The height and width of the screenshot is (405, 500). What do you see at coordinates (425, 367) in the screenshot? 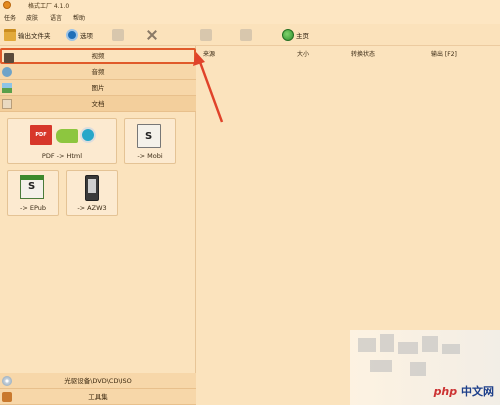
I see `watermark: php 中文网` at bounding box center [425, 367].